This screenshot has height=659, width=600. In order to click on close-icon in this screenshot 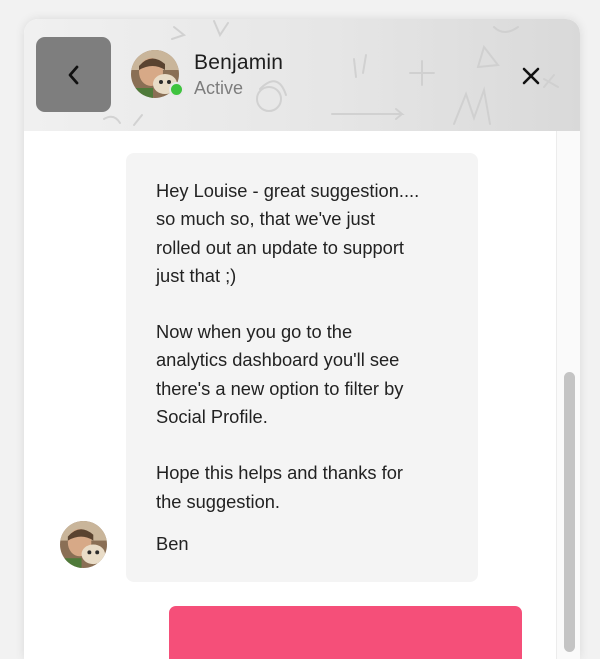, I will do `click(531, 76)`.